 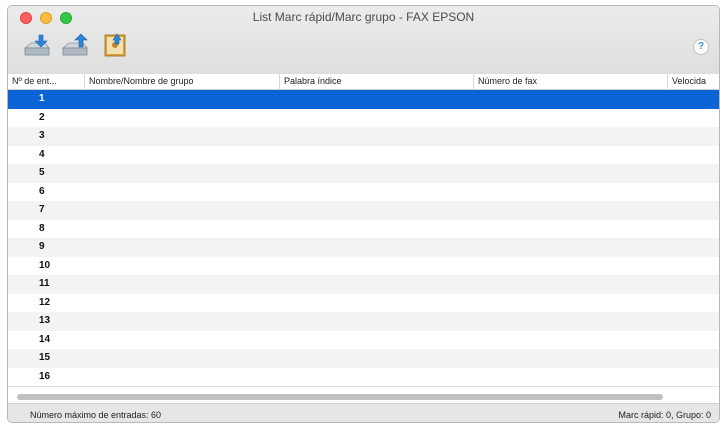 I want to click on import-tray-icon, so click(x=36, y=45).